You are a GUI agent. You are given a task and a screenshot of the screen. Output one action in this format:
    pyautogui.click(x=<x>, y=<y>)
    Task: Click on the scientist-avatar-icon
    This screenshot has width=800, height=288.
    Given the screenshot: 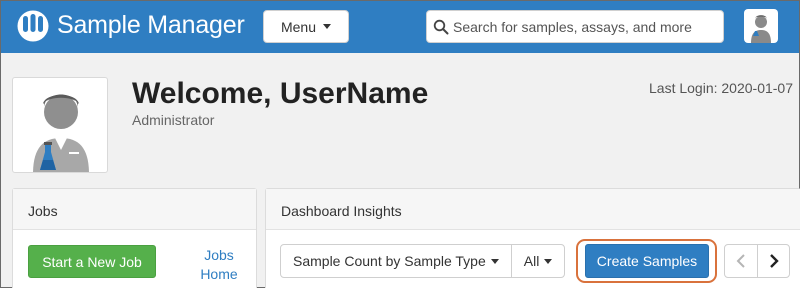 What is the action you would take?
    pyautogui.click(x=61, y=133)
    